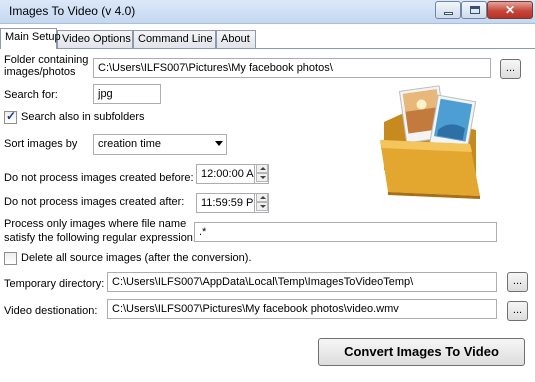  I want to click on after-label: Do not process images created after:, so click(94, 202).